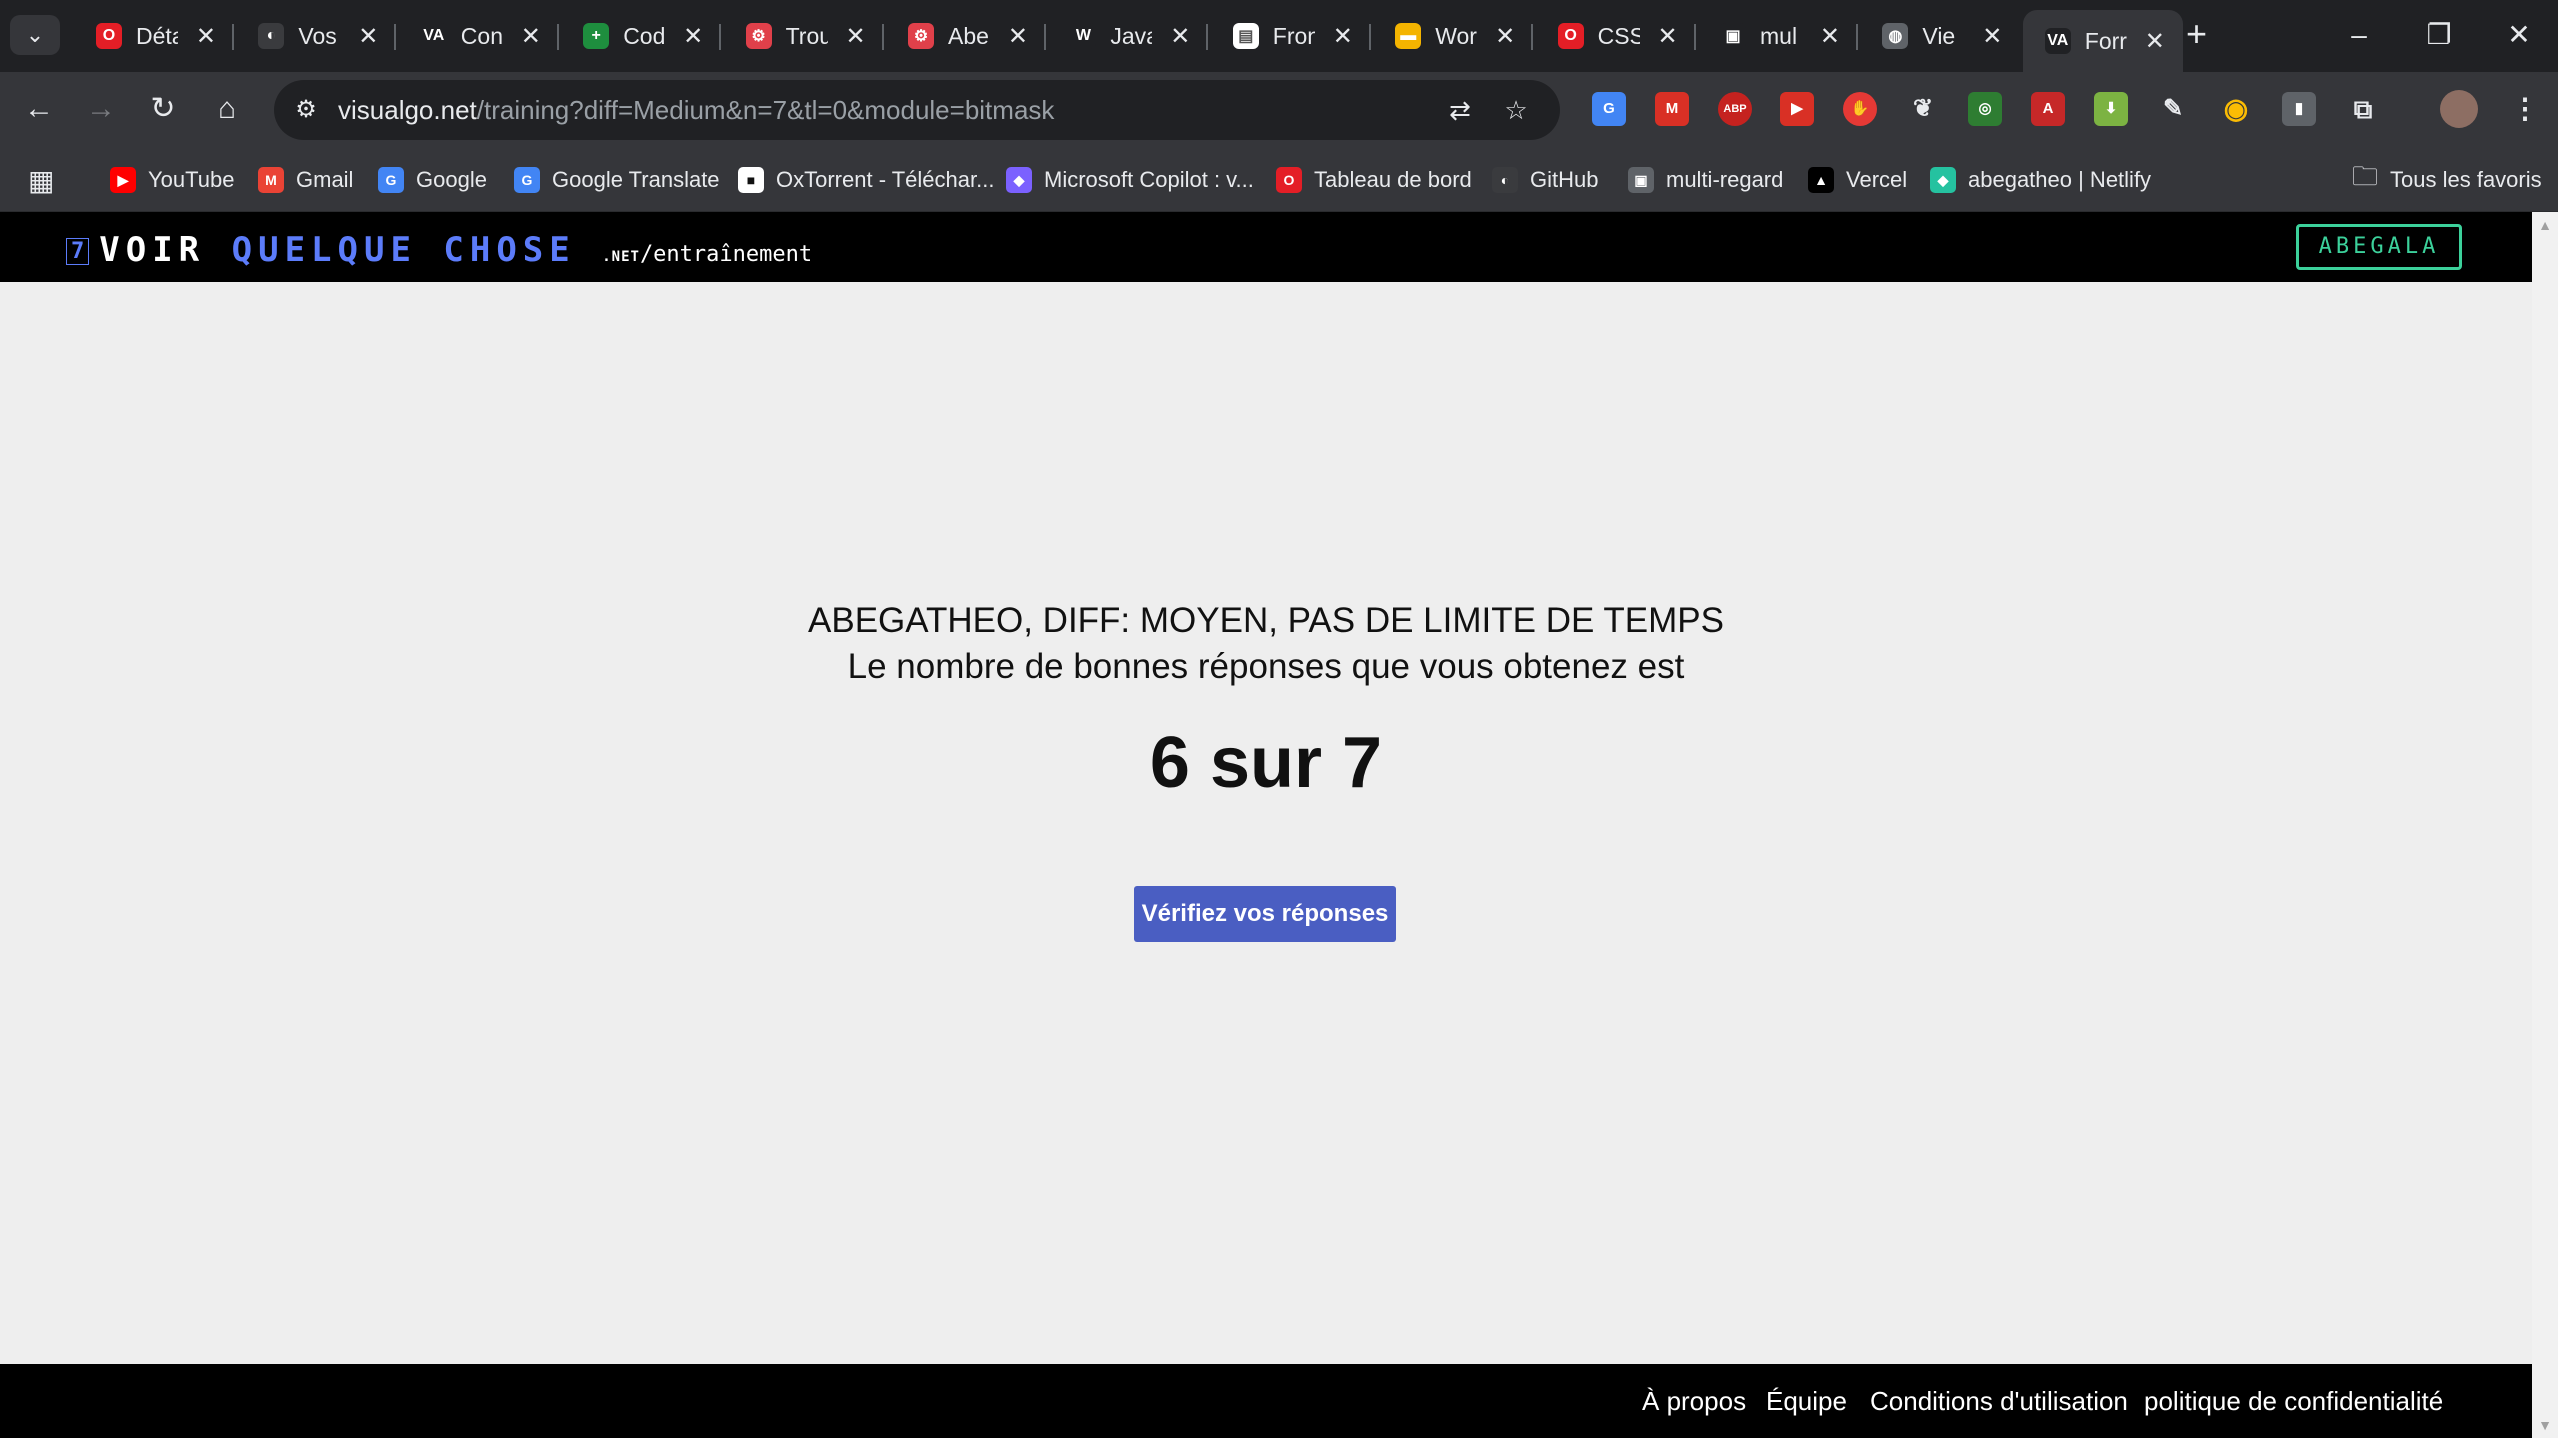  Describe the element at coordinates (191, 179) in the screenshot. I see `bookmark-label: YouTube` at that location.